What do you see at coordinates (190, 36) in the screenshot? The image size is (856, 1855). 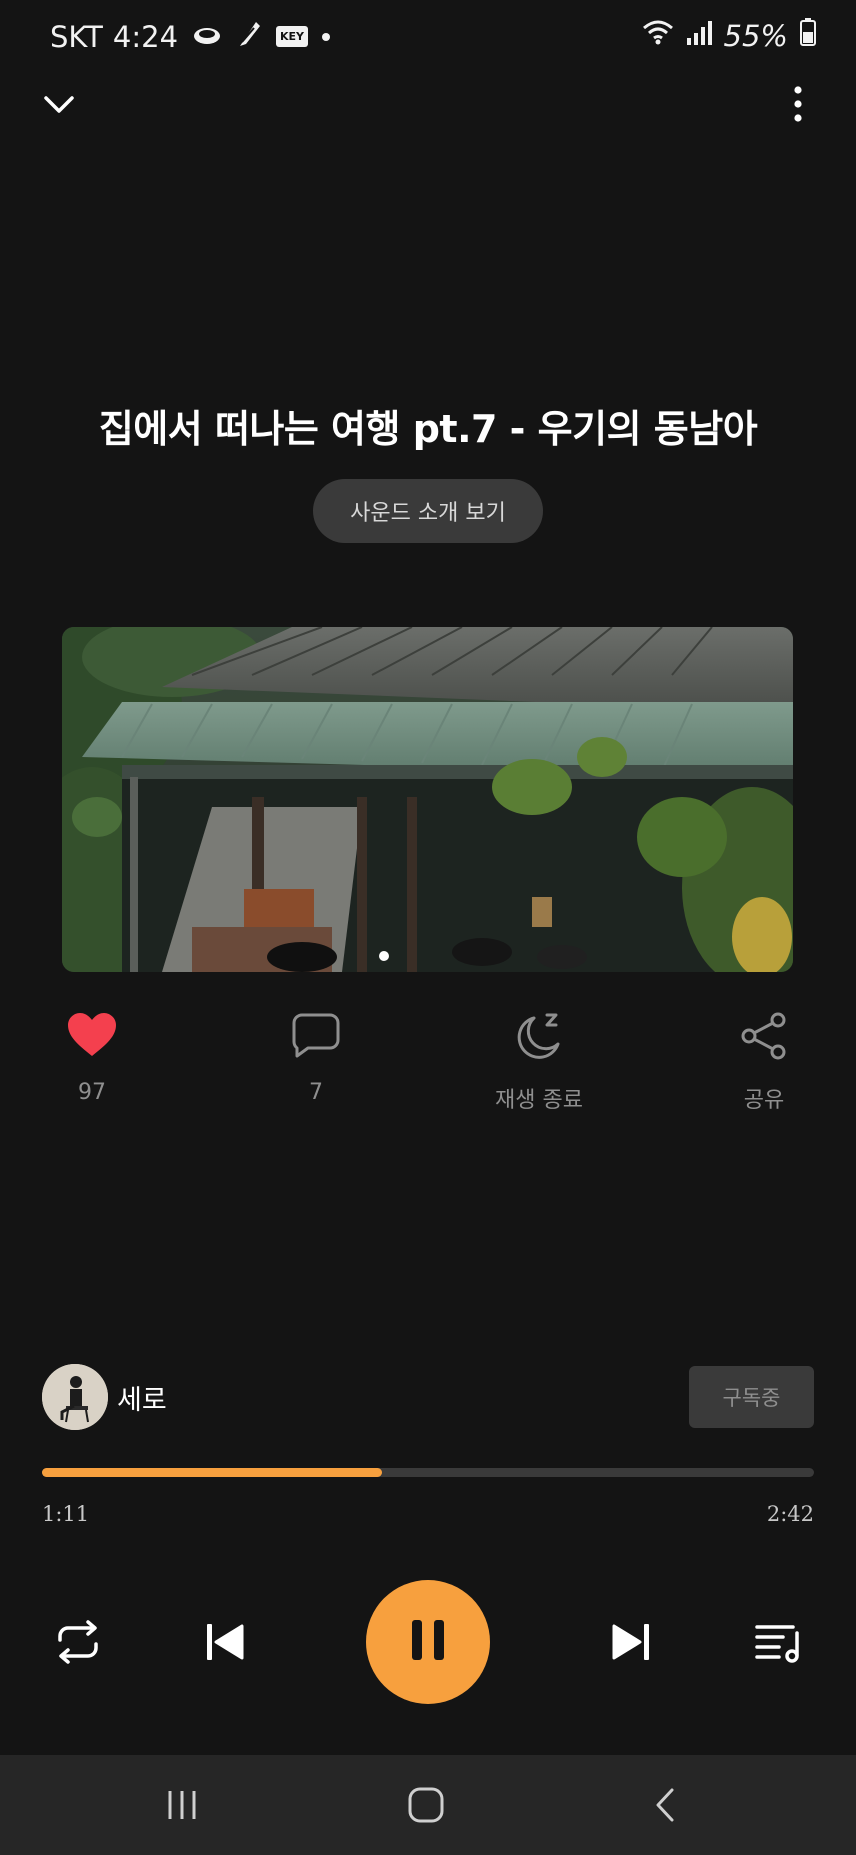 I see `status-bar-left: SKT 4:24 KEY` at bounding box center [190, 36].